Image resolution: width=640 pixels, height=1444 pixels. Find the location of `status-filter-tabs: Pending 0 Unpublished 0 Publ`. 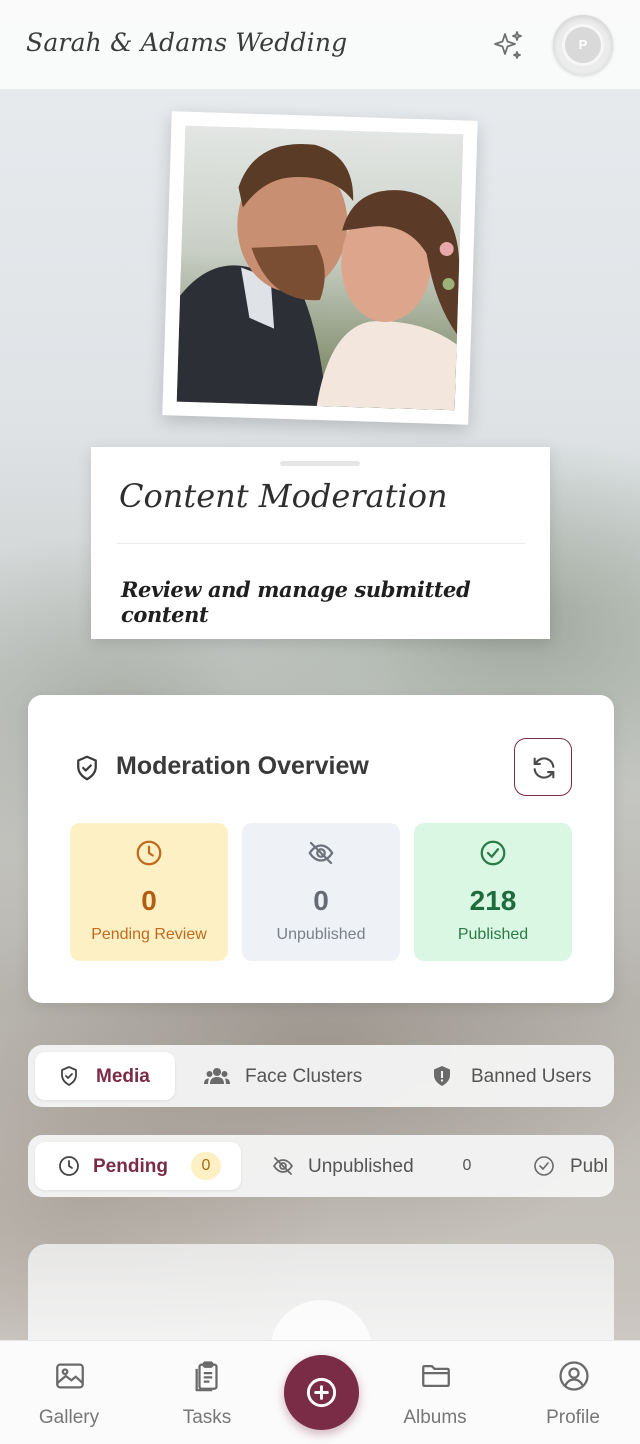

status-filter-tabs: Pending 0 Unpublished 0 Publ is located at coordinates (321, 1166).